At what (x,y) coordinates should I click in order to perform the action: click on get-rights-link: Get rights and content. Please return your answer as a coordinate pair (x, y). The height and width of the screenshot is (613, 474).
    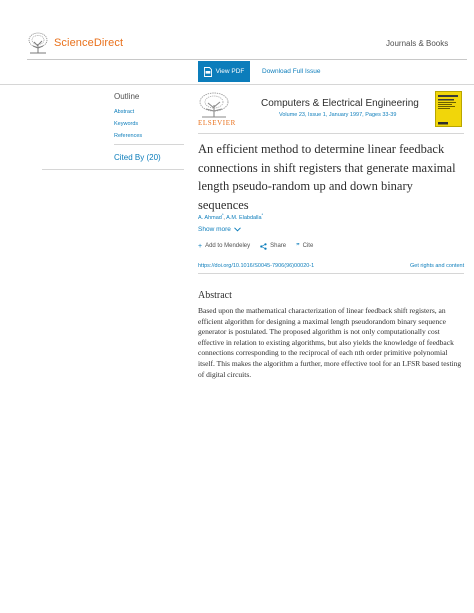
    Looking at the image, I should click on (437, 266).